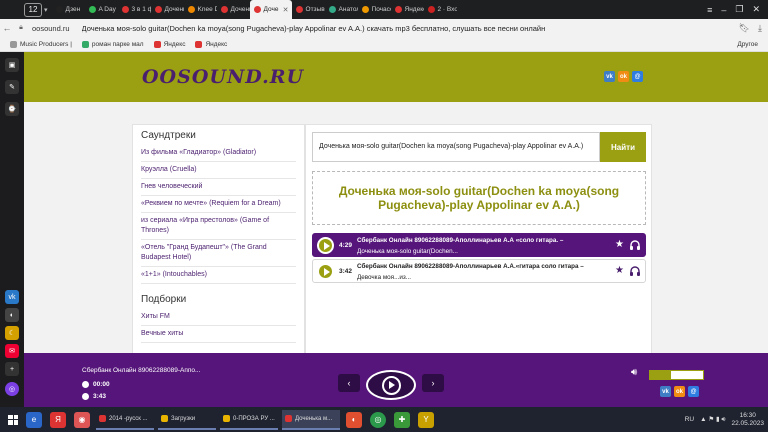 Image resolution: width=768 pixels, height=432 pixels. Describe the element at coordinates (286, 10) in the screenshot. I see `close-tab-icon: ✕` at that location.